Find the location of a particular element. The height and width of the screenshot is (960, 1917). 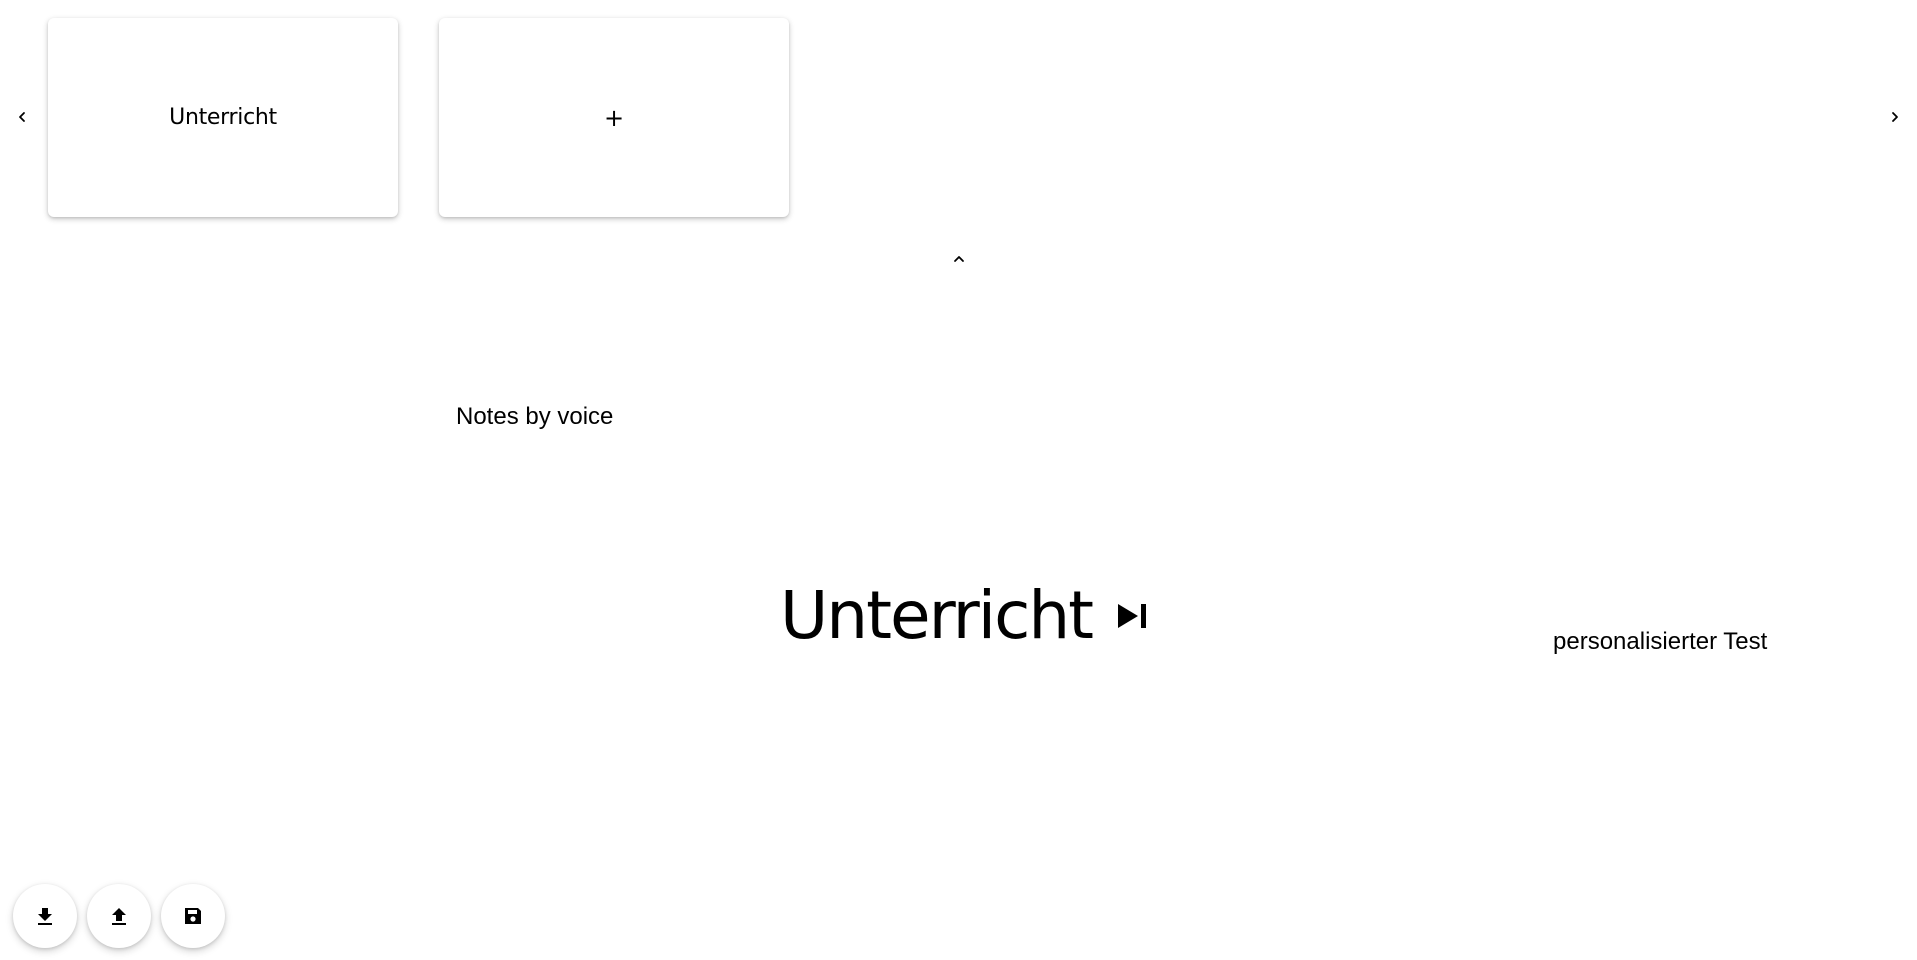

save-icon is located at coordinates (193, 916).